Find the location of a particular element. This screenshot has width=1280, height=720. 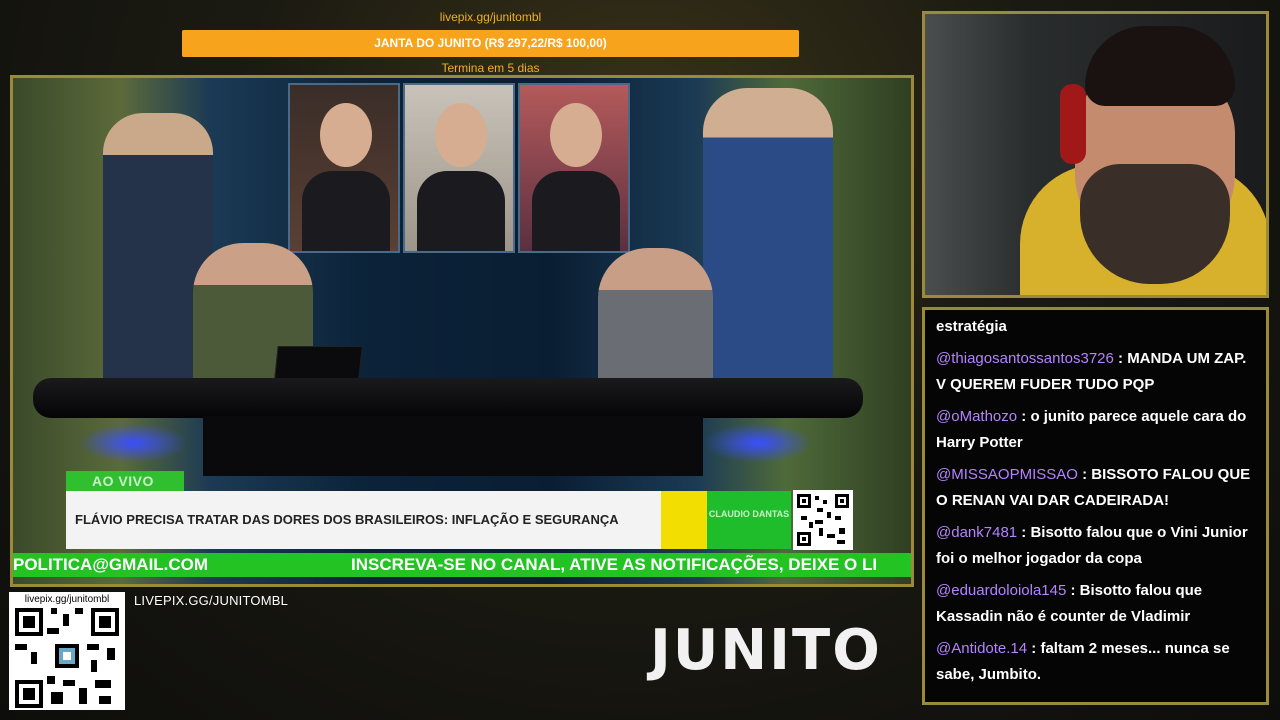

guest-person is located at coordinates (655, 318).